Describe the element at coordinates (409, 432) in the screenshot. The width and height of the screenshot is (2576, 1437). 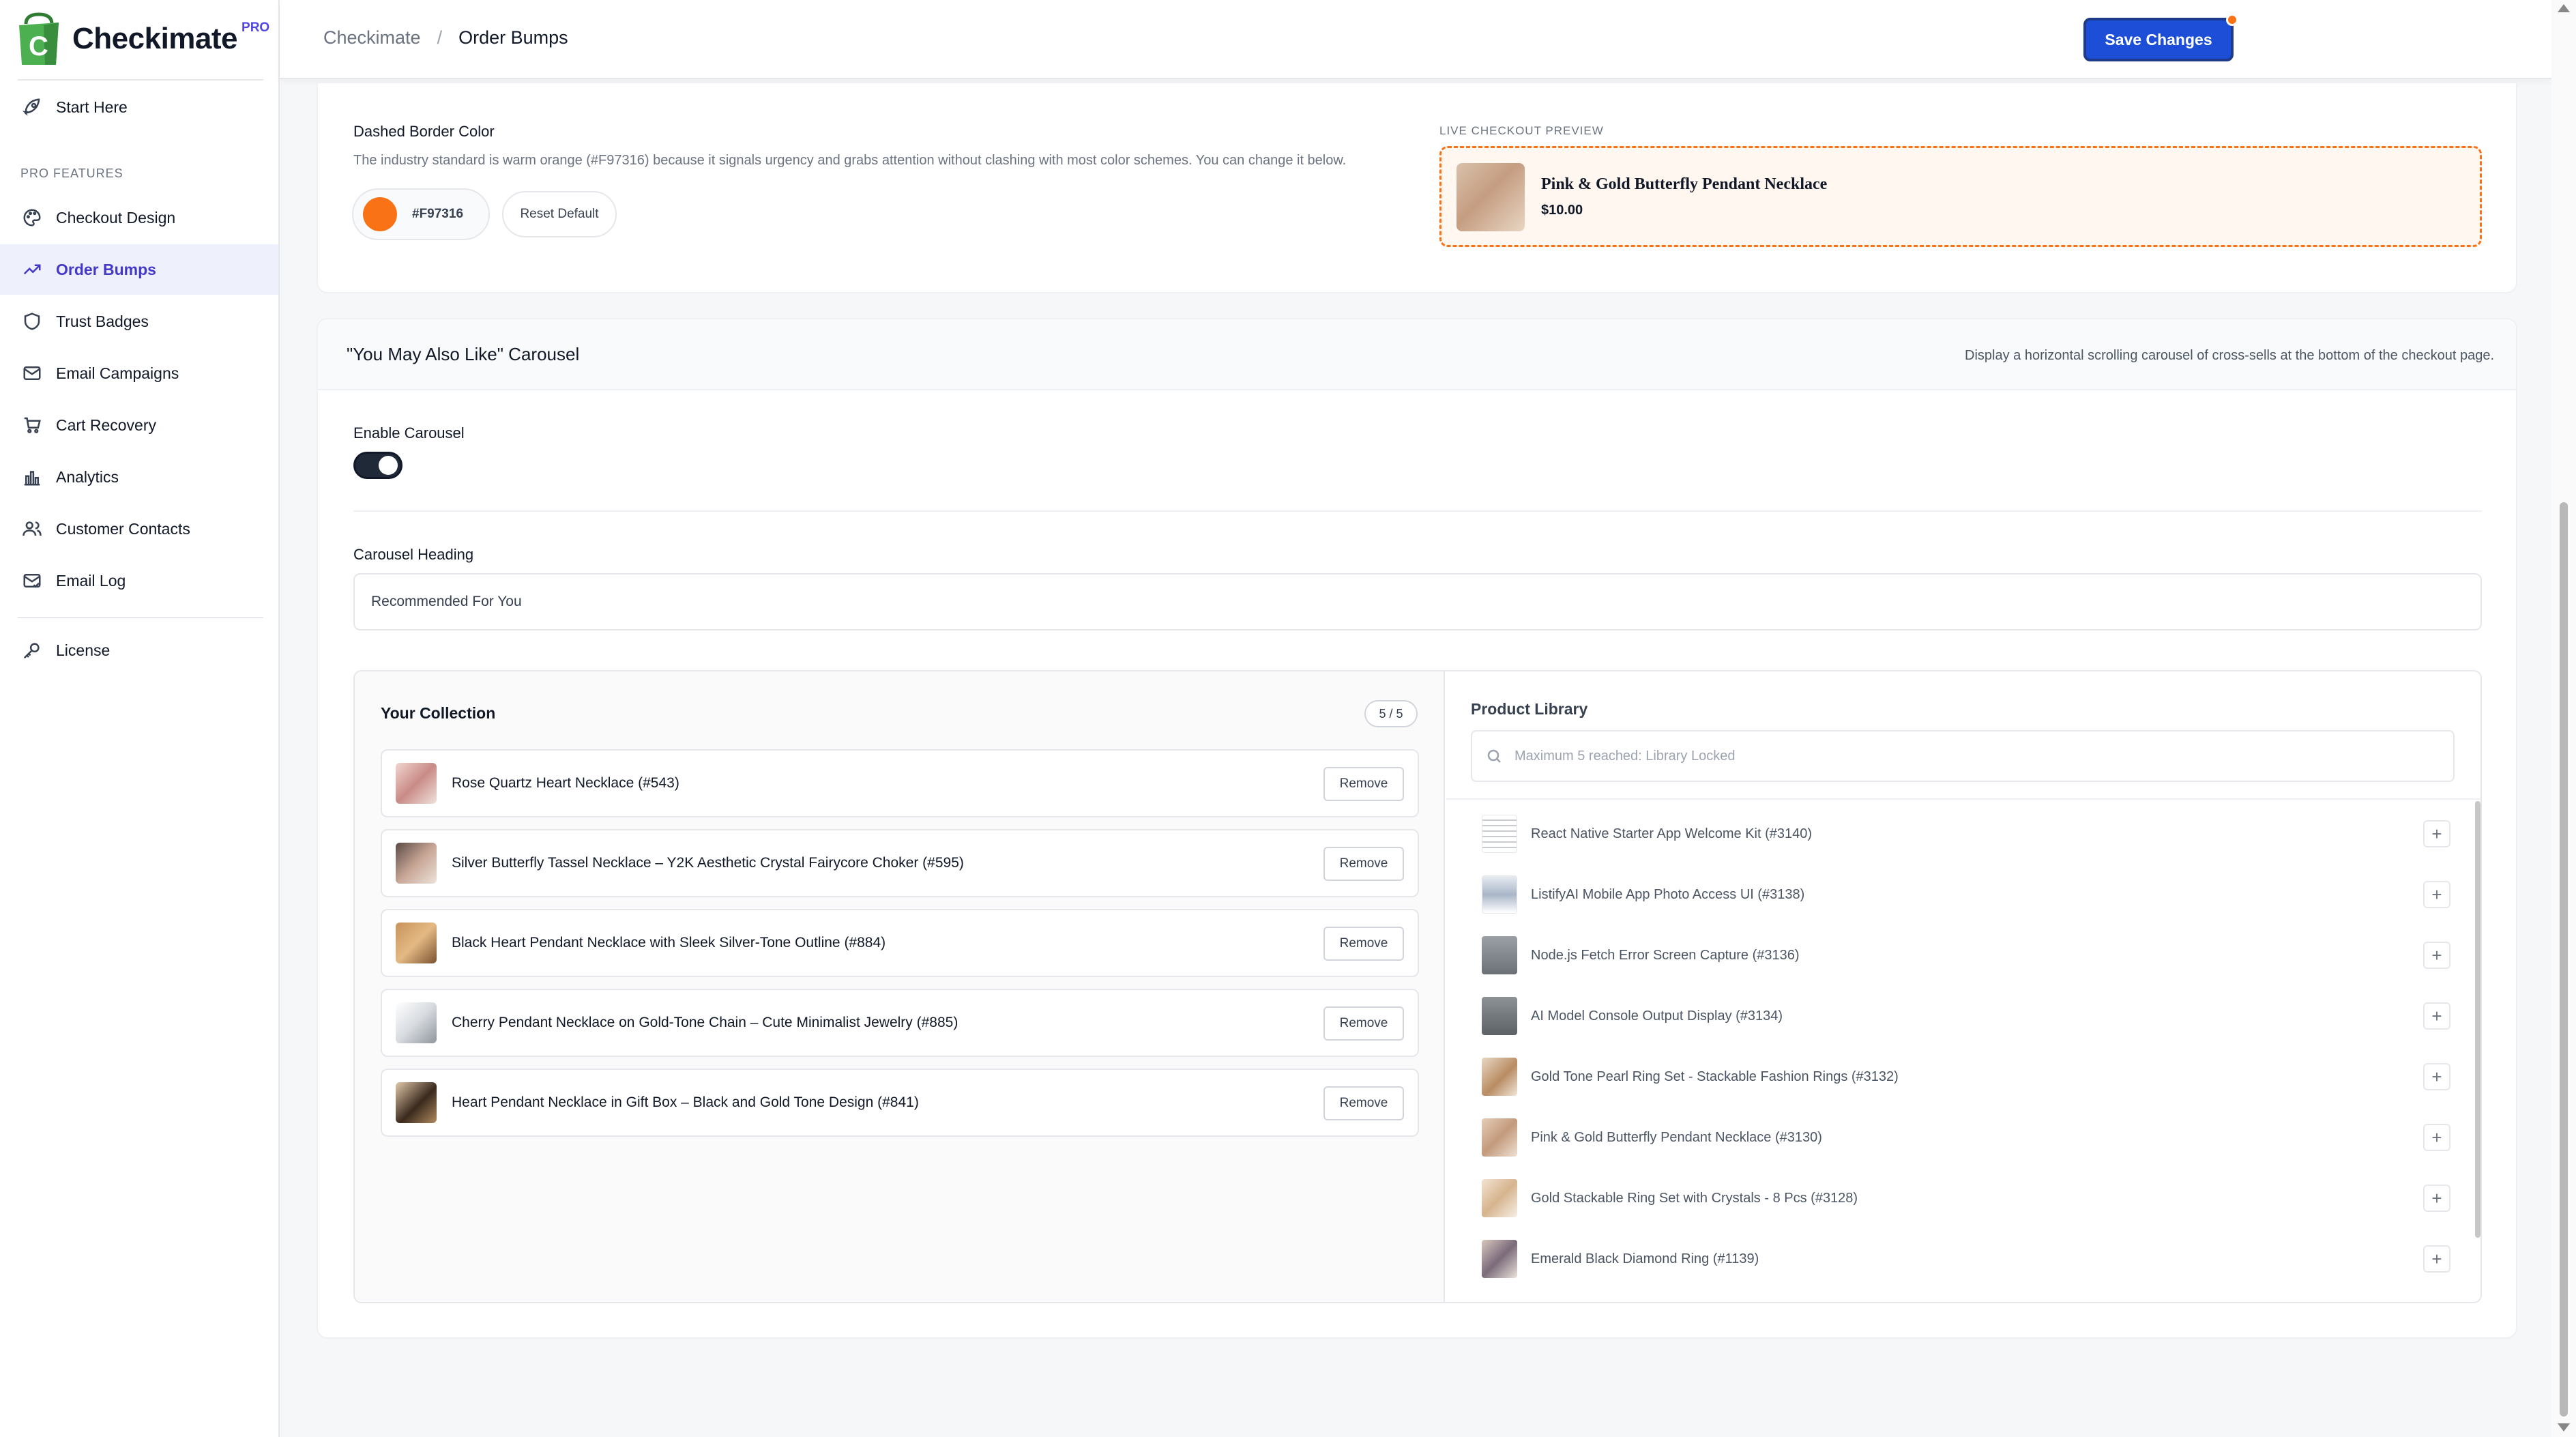
I see `enable-carousel-label: Enable Carousel` at that location.